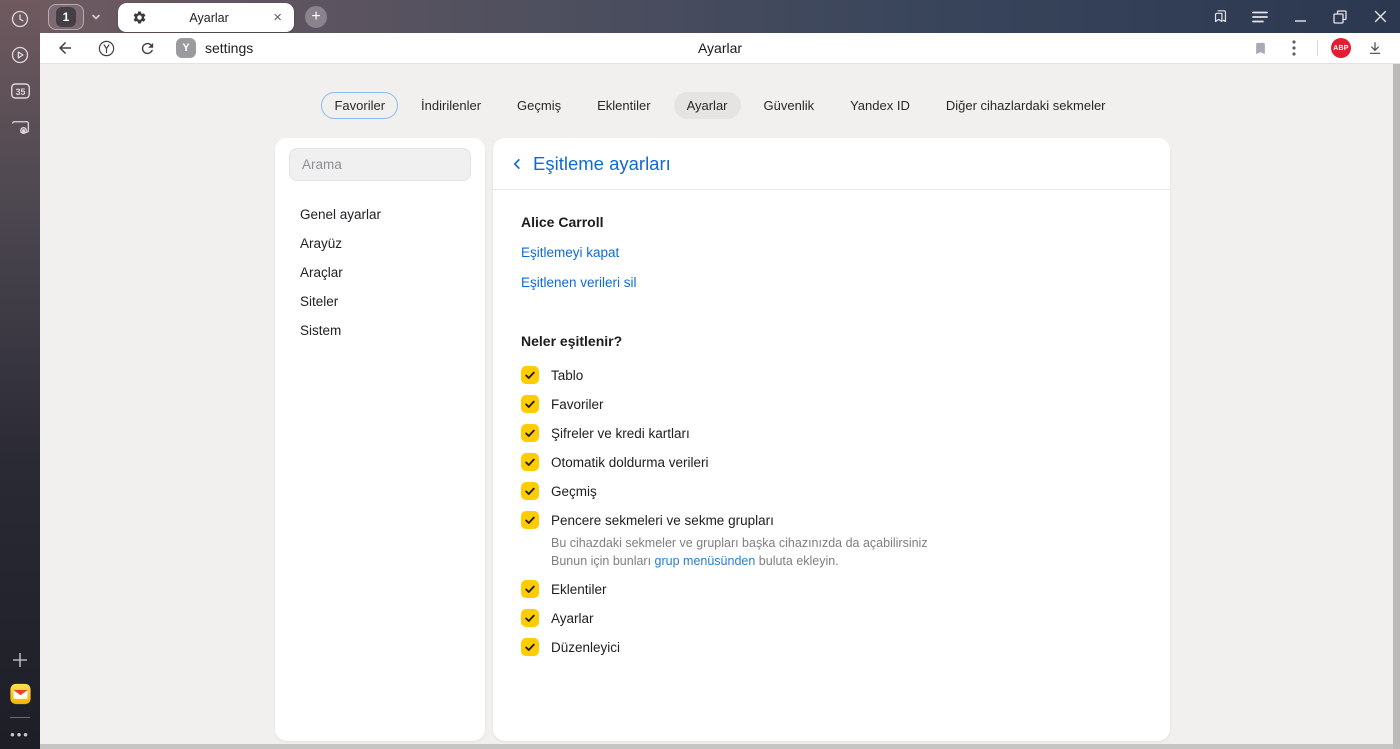 The width and height of the screenshot is (1400, 749). Describe the element at coordinates (831, 491) in the screenshot. I see `sync-item-gecmis: Geçmiş` at that location.